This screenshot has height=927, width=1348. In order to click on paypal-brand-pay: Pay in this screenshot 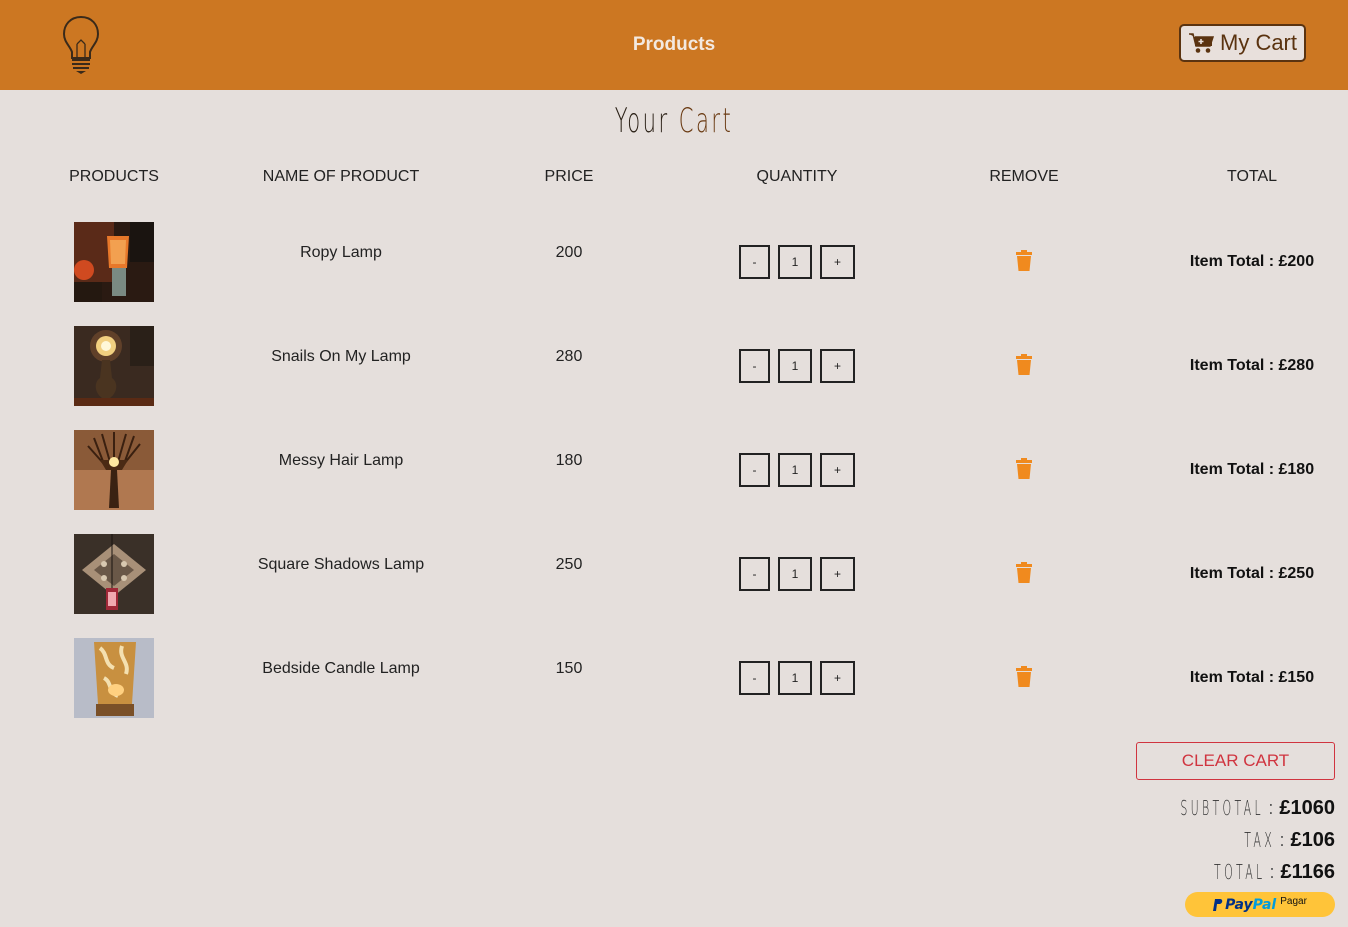, I will do `click(1239, 904)`.